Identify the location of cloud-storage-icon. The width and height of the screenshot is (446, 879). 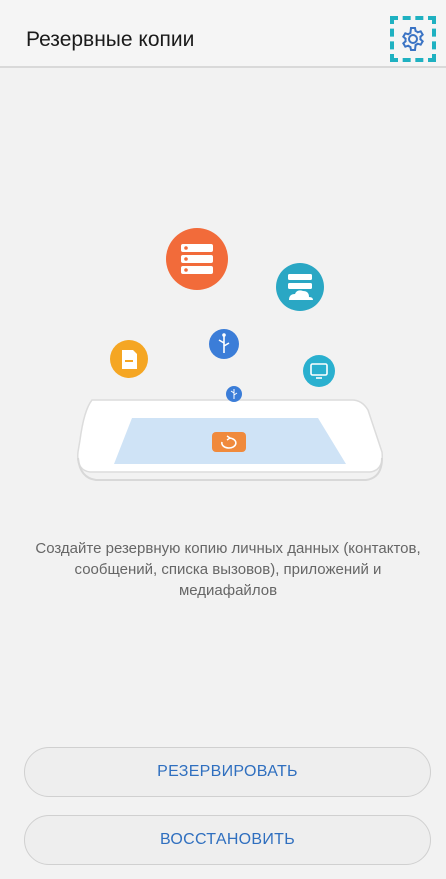
(300, 287).